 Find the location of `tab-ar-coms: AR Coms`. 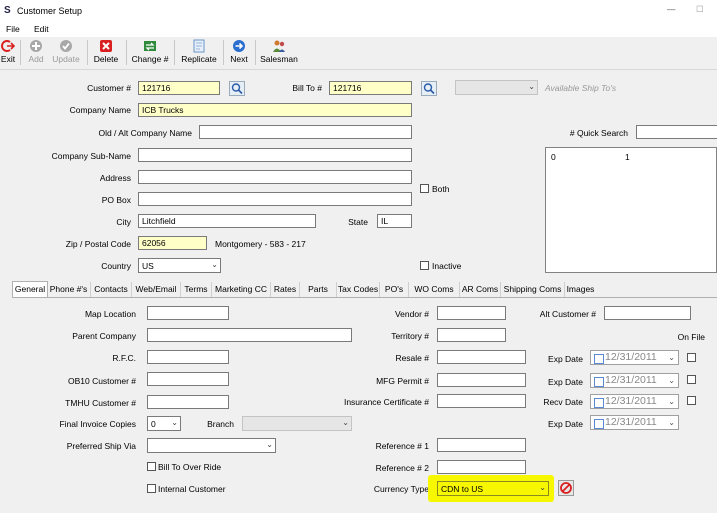

tab-ar-coms: AR Coms is located at coordinates (480, 289).